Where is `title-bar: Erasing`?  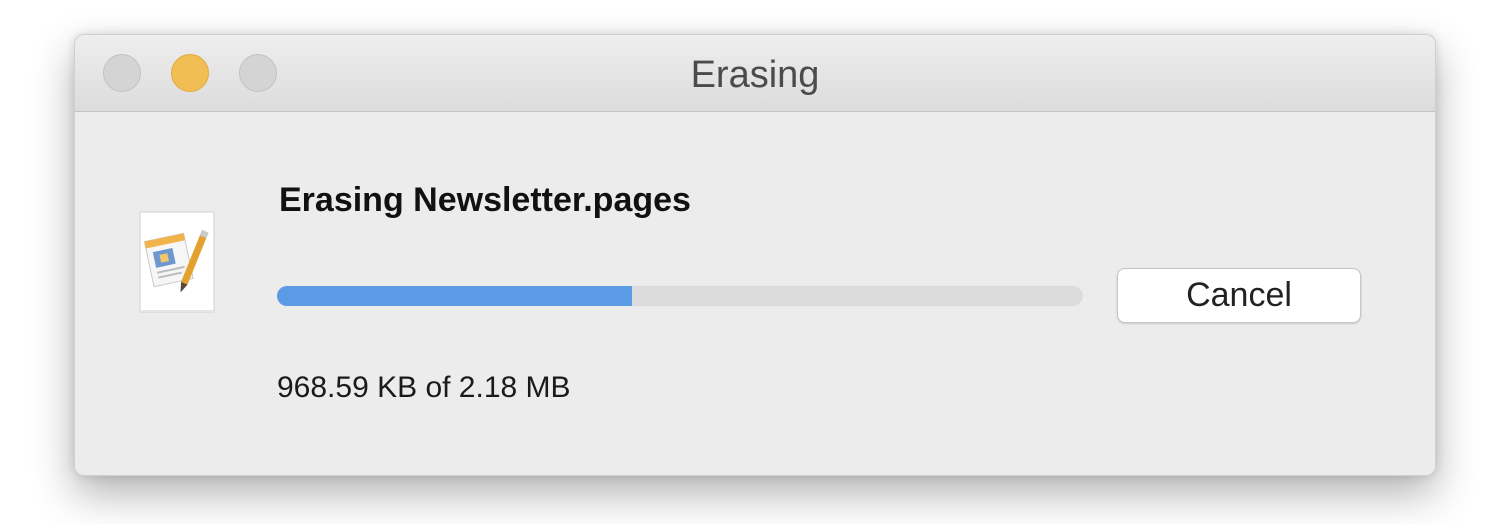
title-bar: Erasing is located at coordinates (755, 73).